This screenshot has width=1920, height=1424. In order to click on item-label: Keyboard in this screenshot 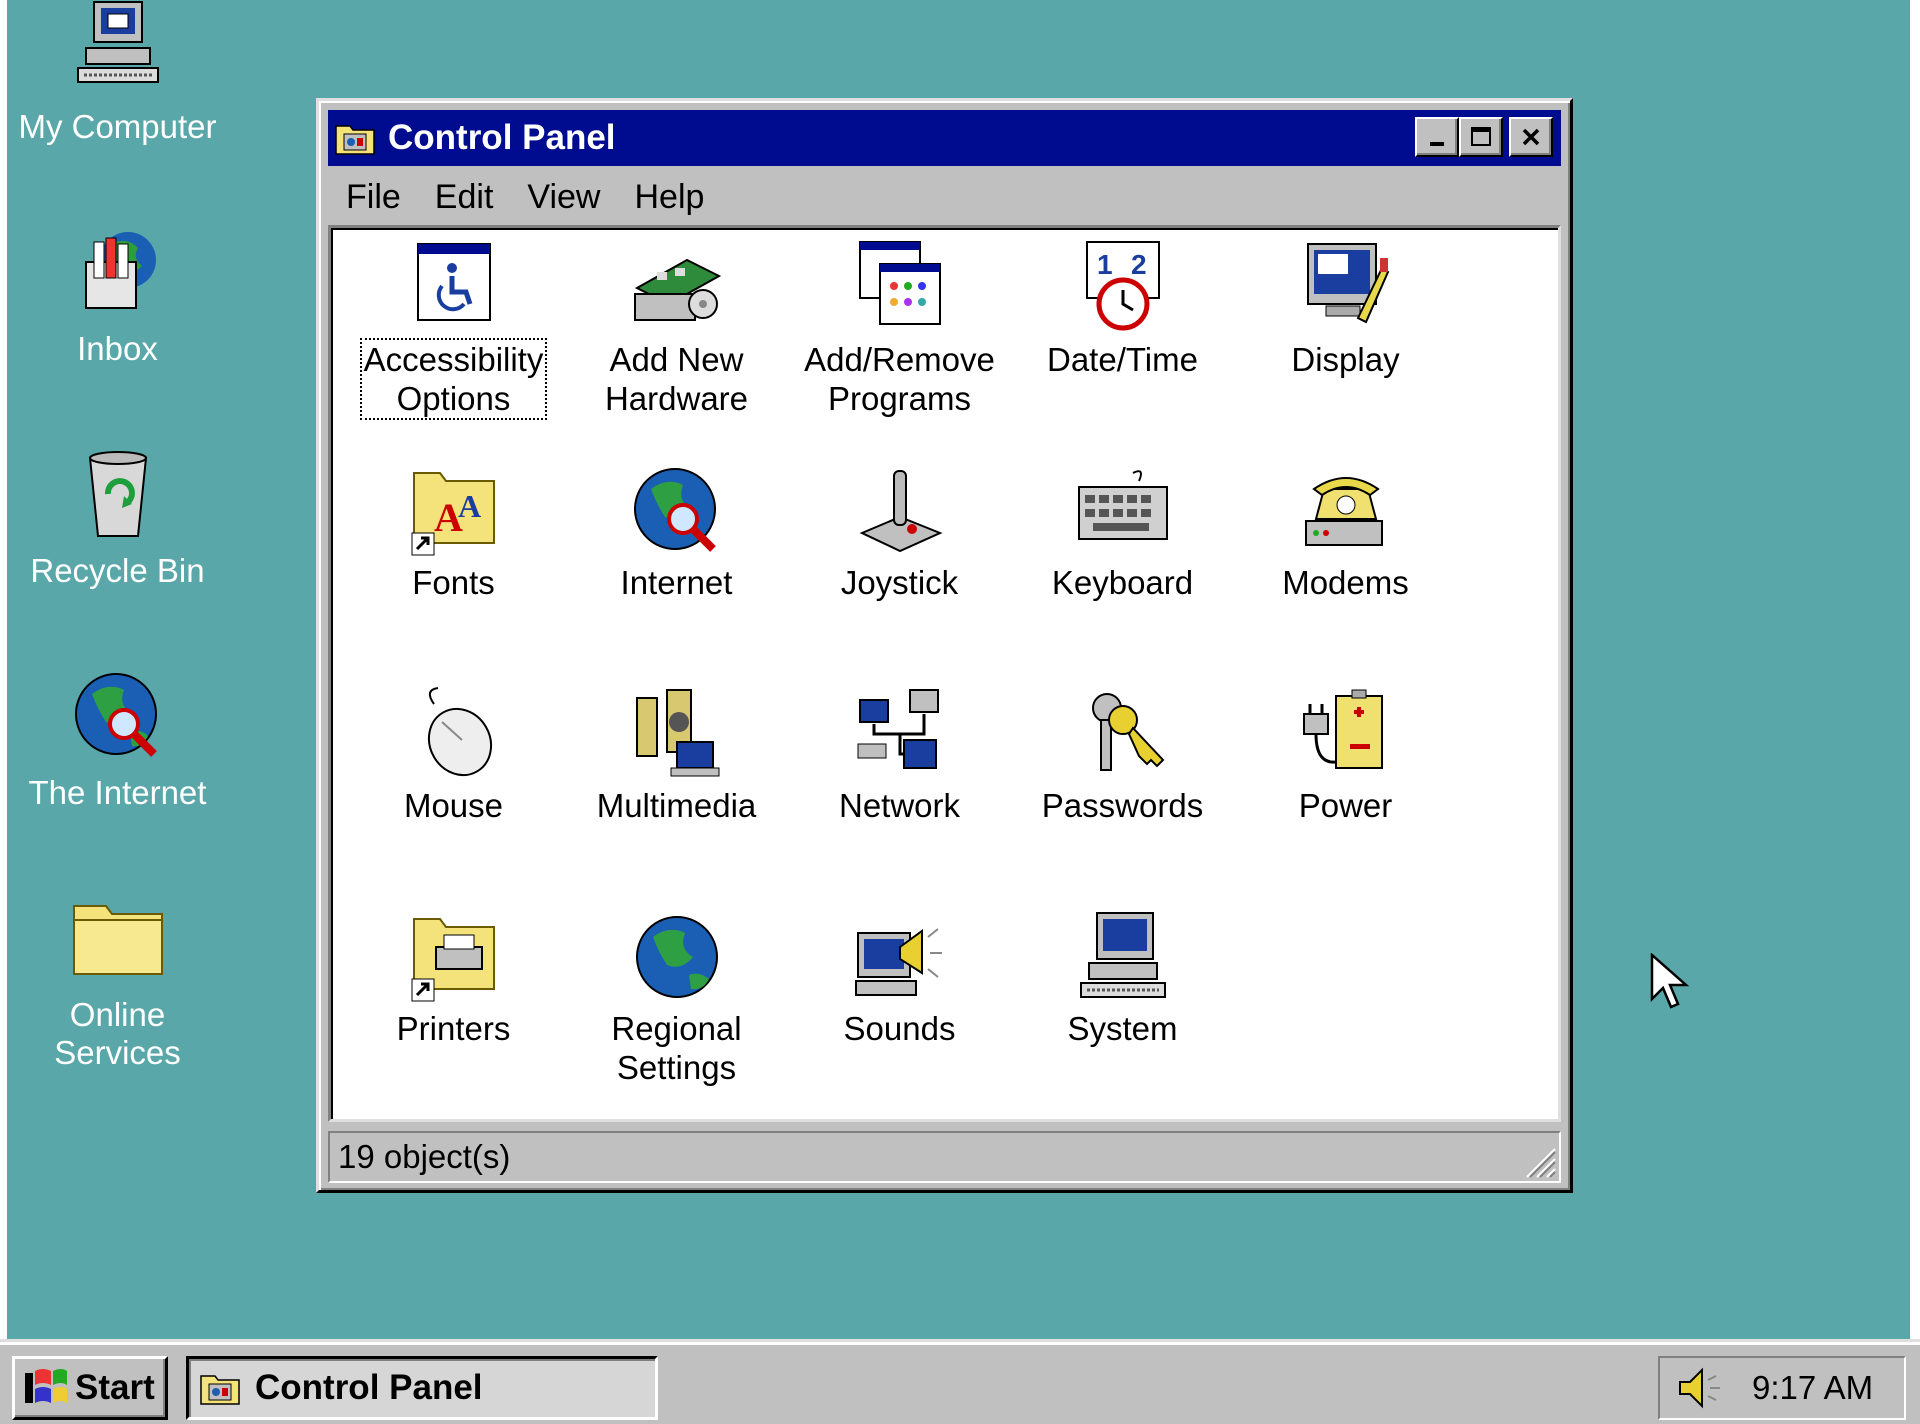, I will do `click(1122, 582)`.